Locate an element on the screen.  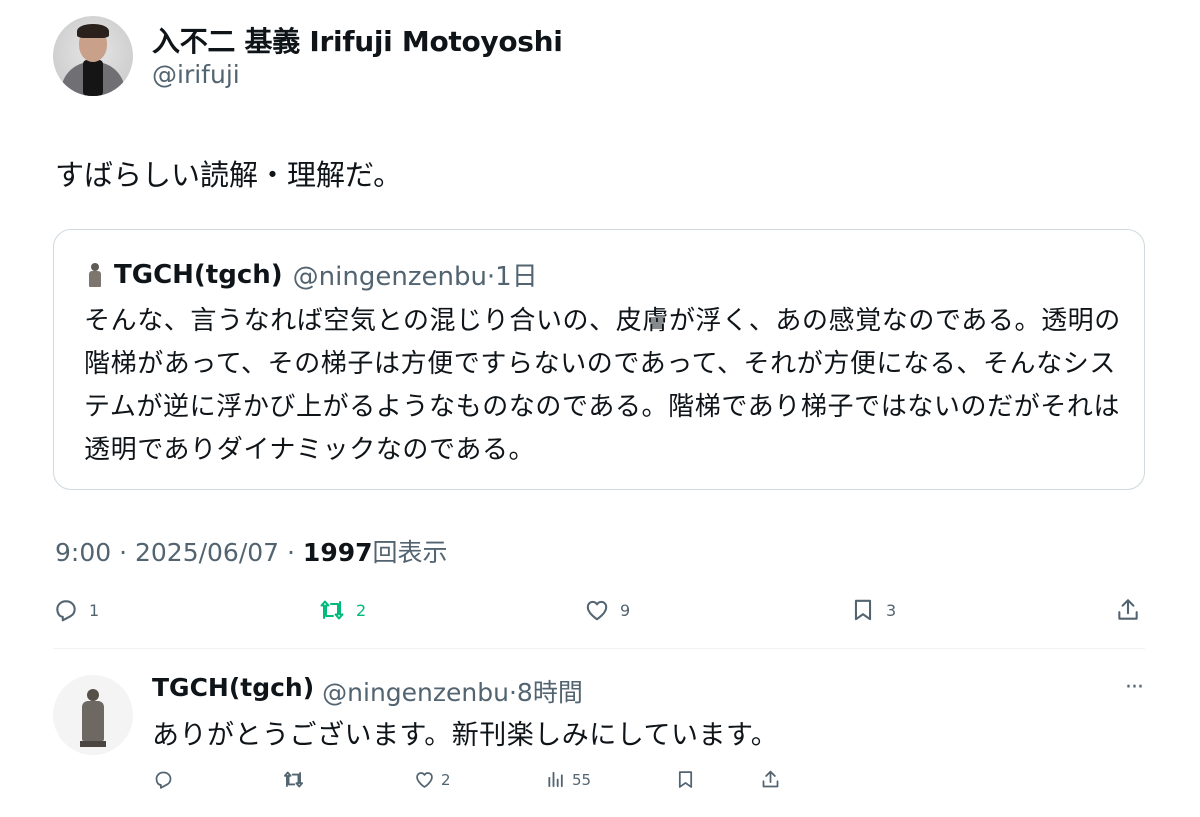
reply-author-meta: @ningenzenbu·8時間 is located at coordinates (452, 691).